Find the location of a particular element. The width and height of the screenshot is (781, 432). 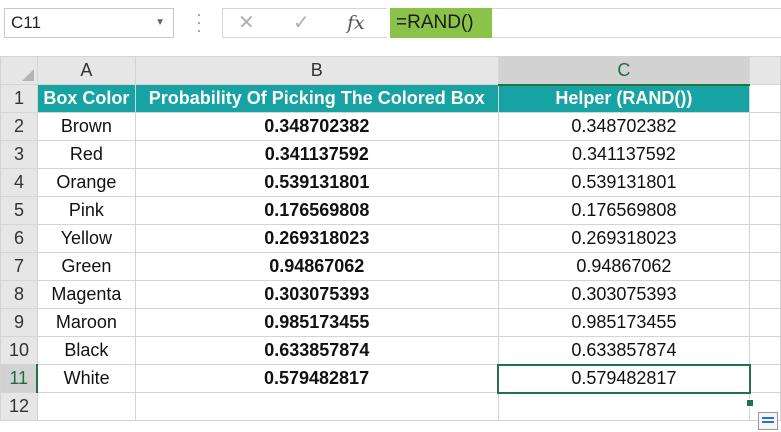

cell-probability: 0.539131801 is located at coordinates (316, 182).